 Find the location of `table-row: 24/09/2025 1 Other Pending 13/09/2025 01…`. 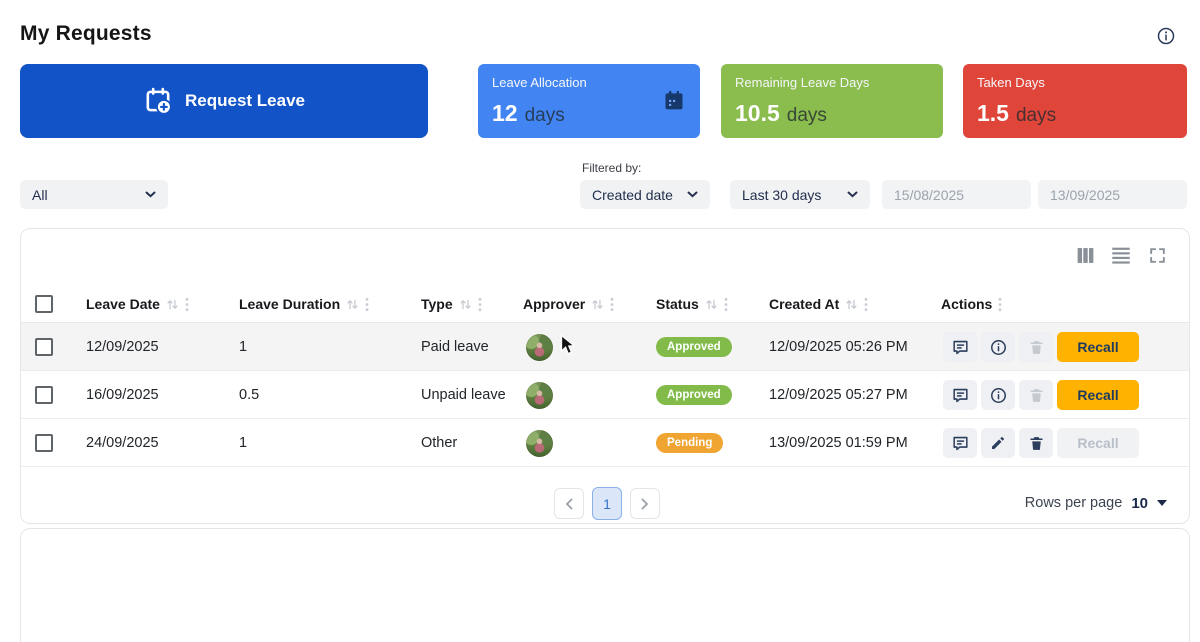

table-row: 24/09/2025 1 Other Pending 13/09/2025 01… is located at coordinates (605, 443).